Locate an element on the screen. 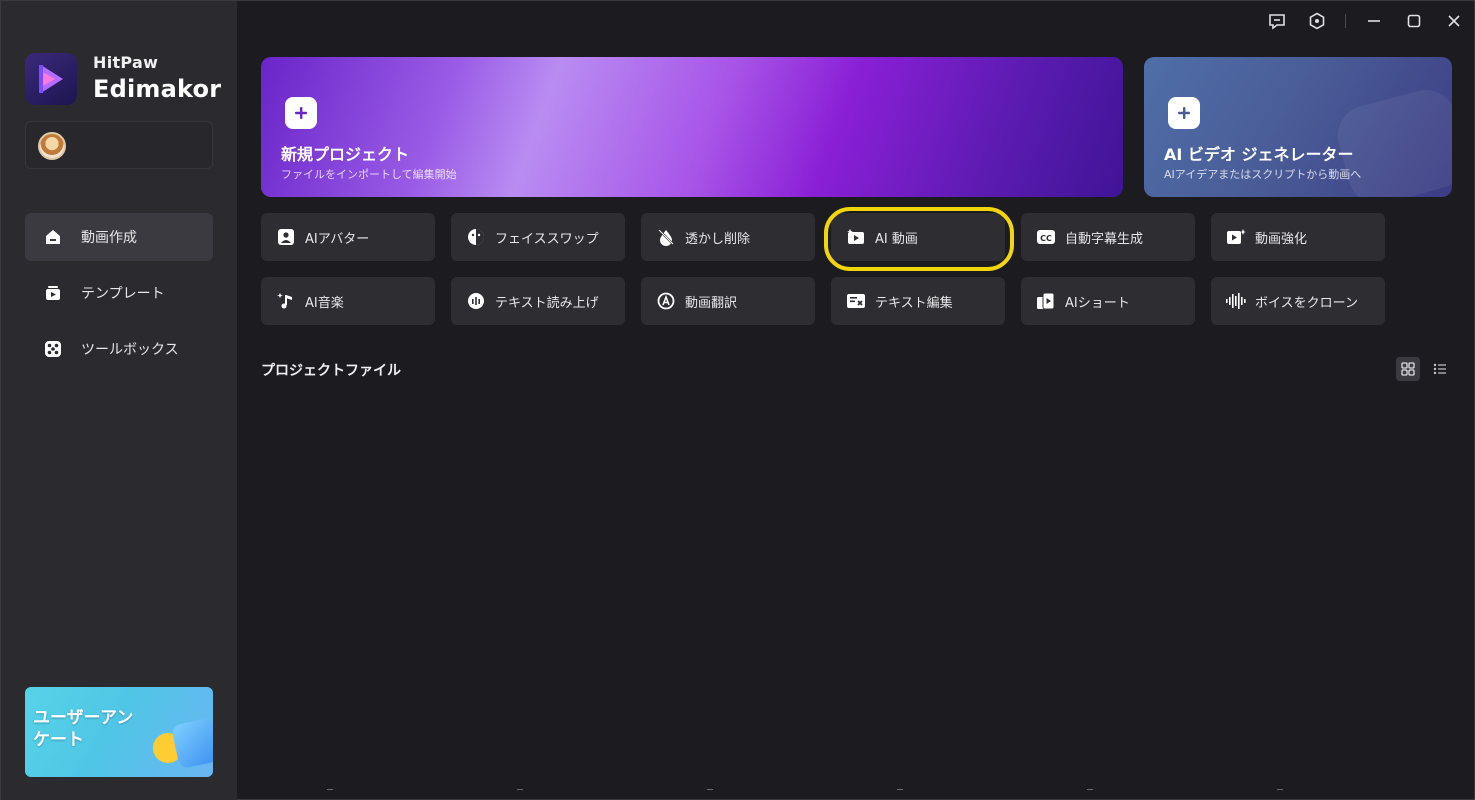 The image size is (1475, 800). sidebar-item-label: テンプレート is located at coordinates (123, 294).